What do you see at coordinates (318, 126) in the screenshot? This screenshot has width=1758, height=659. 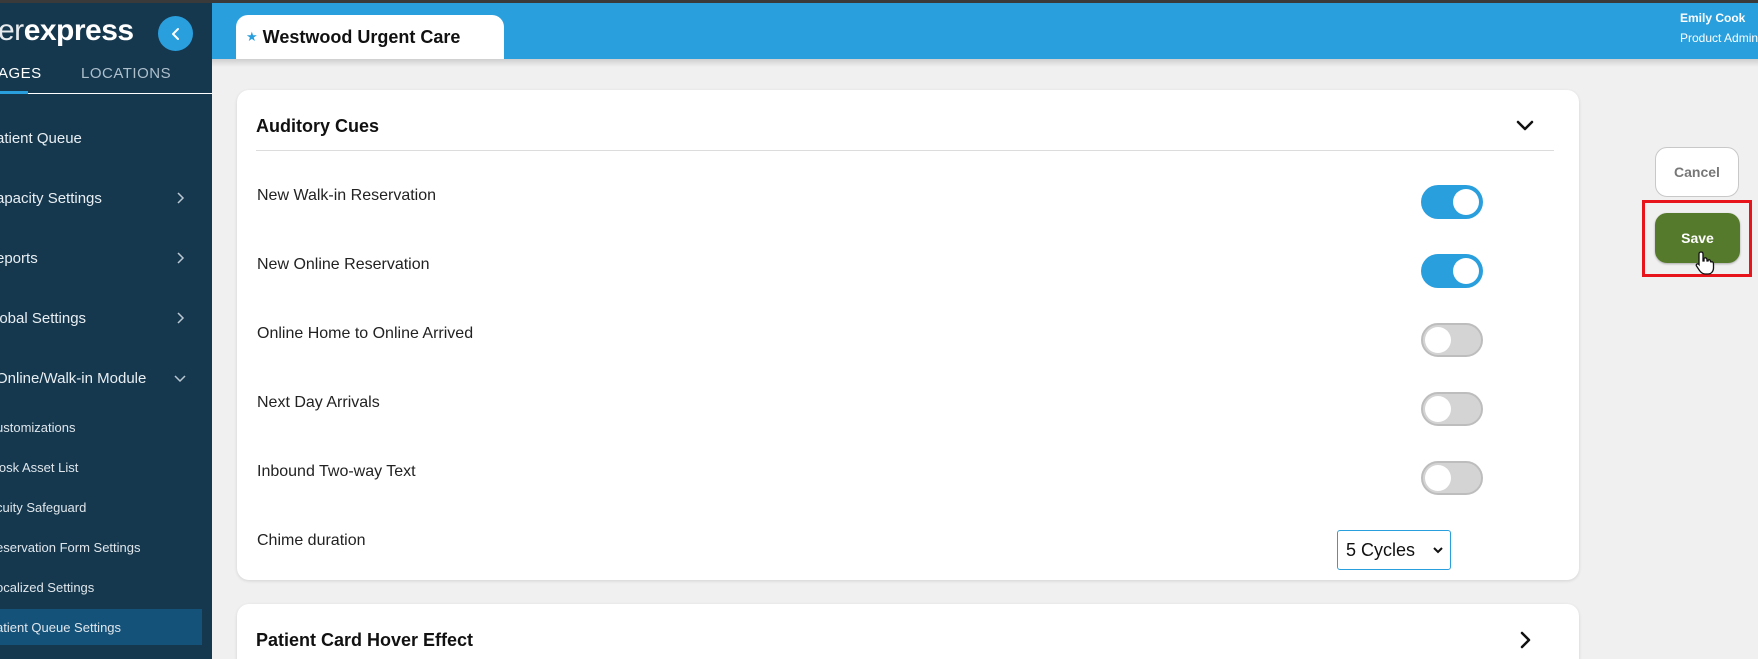 I see `card-title: Auditory Cues` at bounding box center [318, 126].